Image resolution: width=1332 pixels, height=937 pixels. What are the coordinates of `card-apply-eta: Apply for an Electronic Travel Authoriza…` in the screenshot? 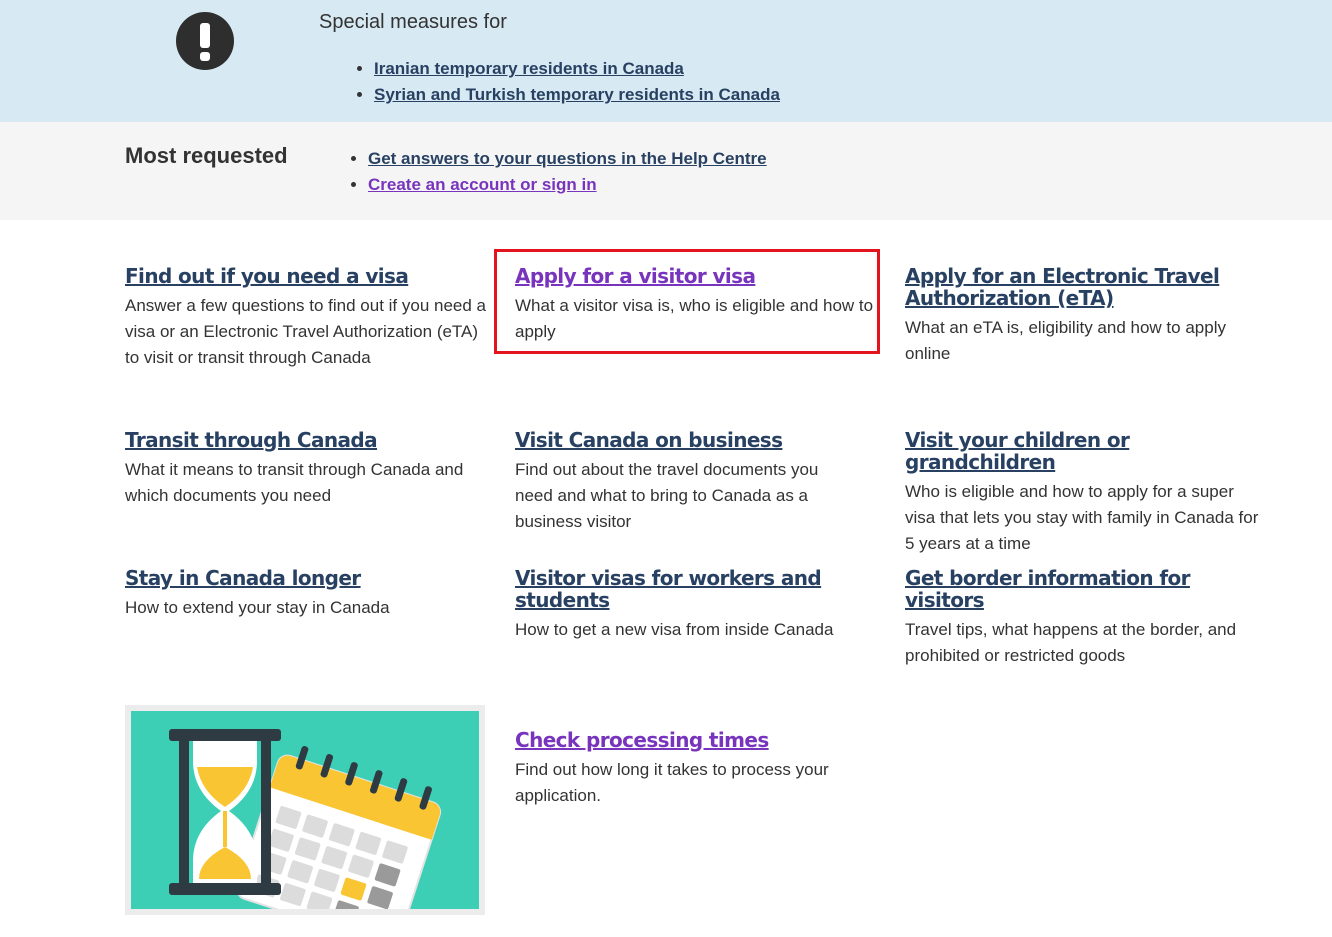 It's located at (1085, 316).